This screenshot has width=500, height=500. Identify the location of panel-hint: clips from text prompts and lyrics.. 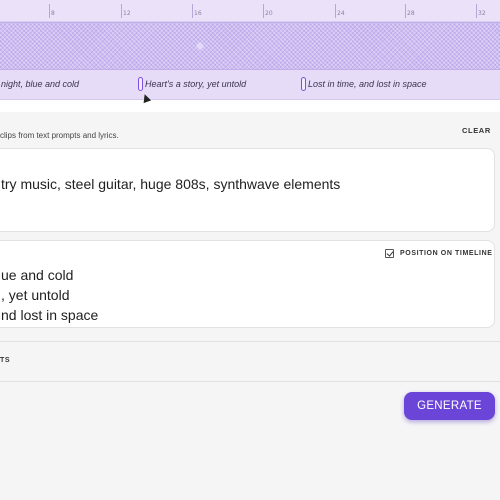
(59, 135).